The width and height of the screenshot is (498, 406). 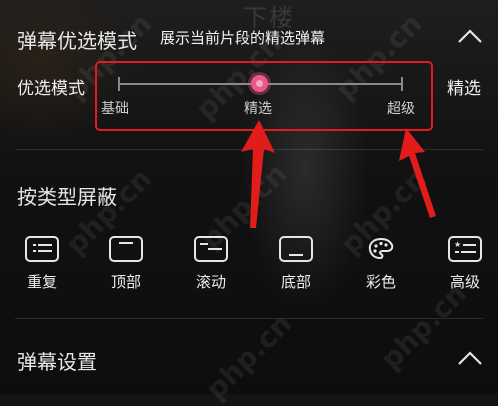 I want to click on annotation-arrow-left, so click(x=258, y=174).